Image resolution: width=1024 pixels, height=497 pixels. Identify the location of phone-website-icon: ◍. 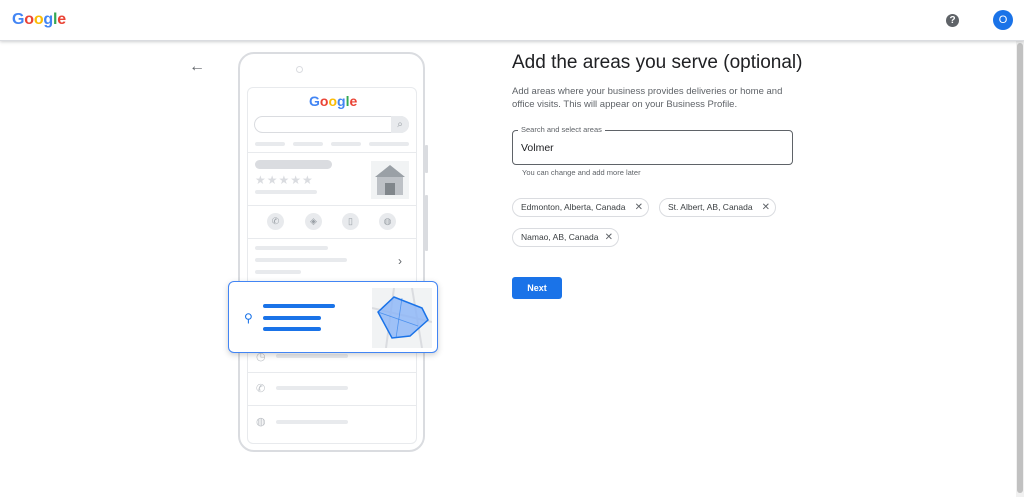
(387, 221).